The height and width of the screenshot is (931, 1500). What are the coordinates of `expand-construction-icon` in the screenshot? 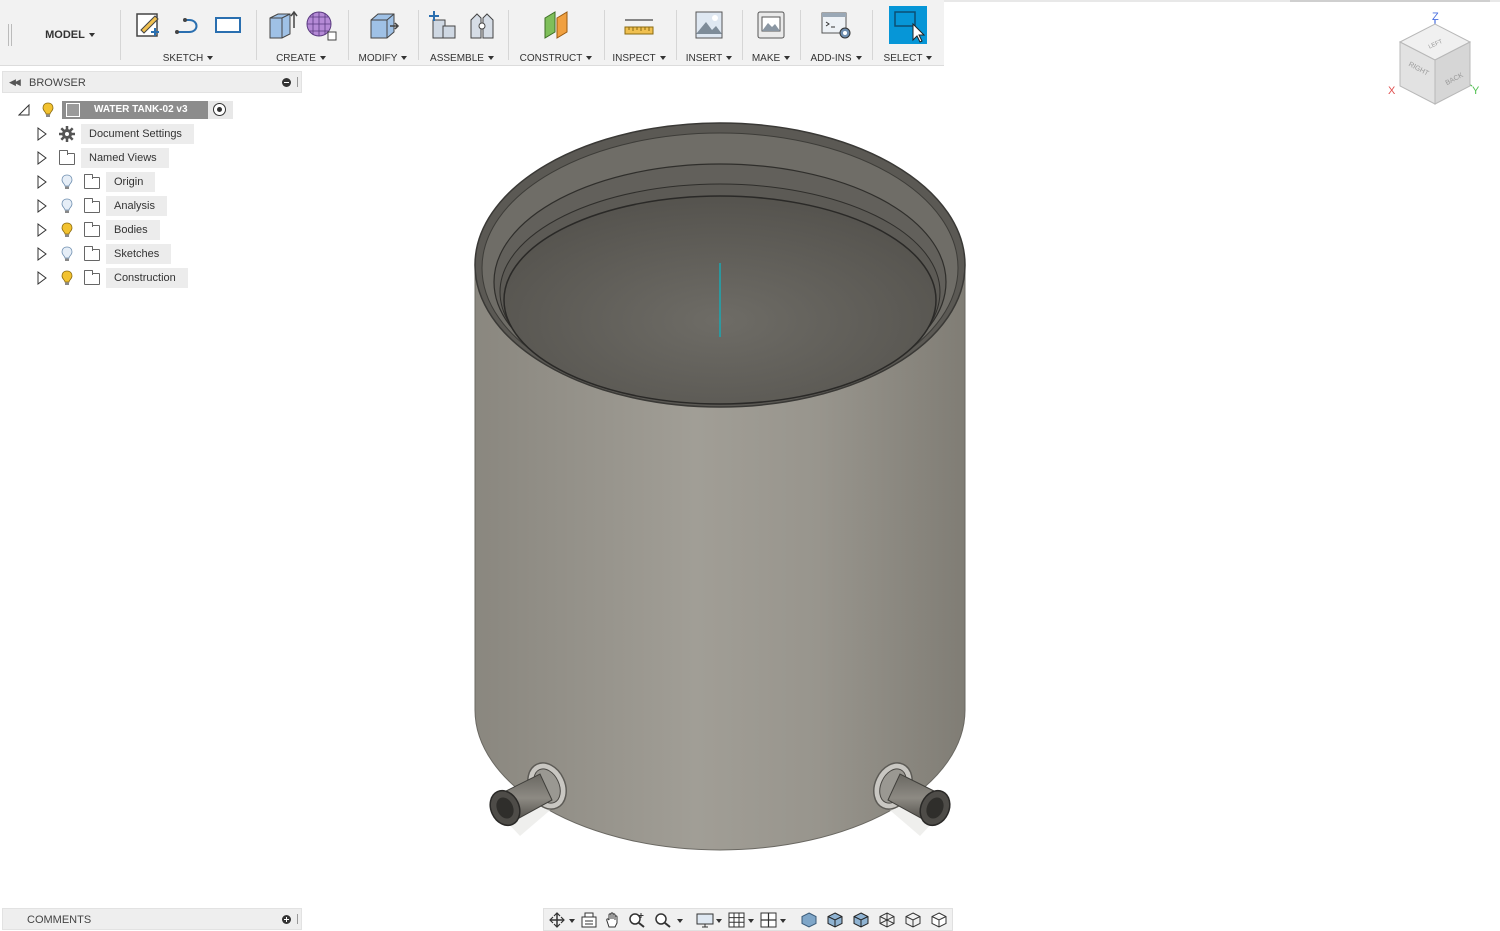 It's located at (42, 278).